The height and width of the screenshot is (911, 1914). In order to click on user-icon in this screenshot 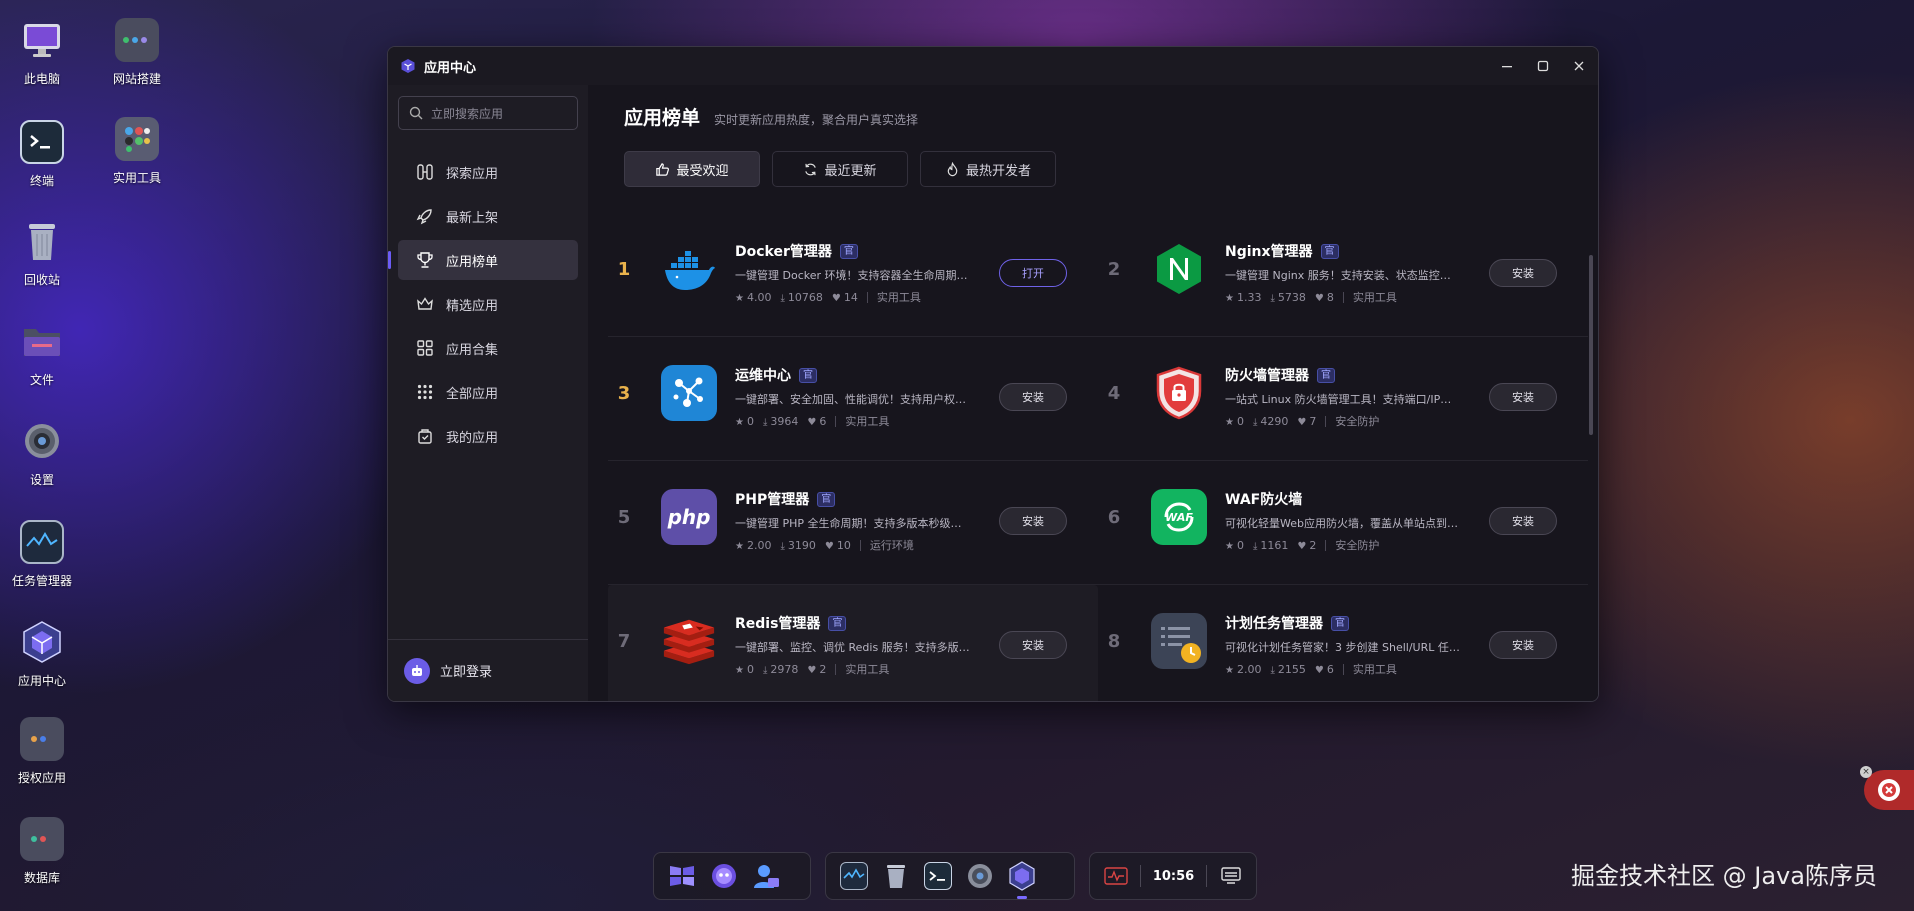, I will do `click(766, 876)`.